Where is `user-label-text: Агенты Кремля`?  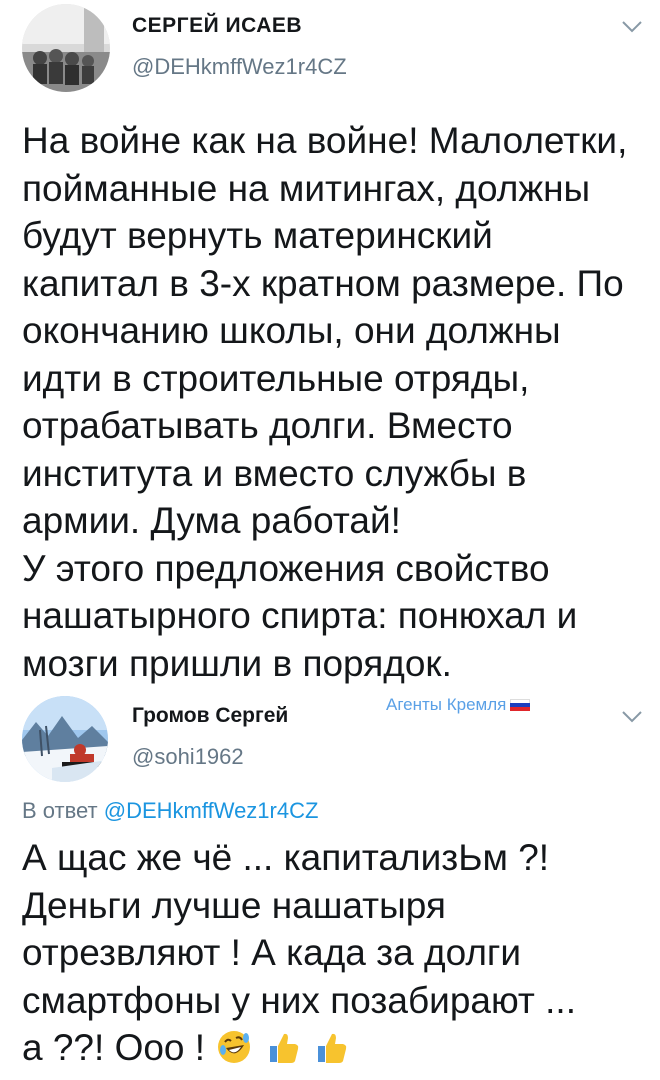
user-label-text: Агенты Кремля is located at coordinates (446, 704).